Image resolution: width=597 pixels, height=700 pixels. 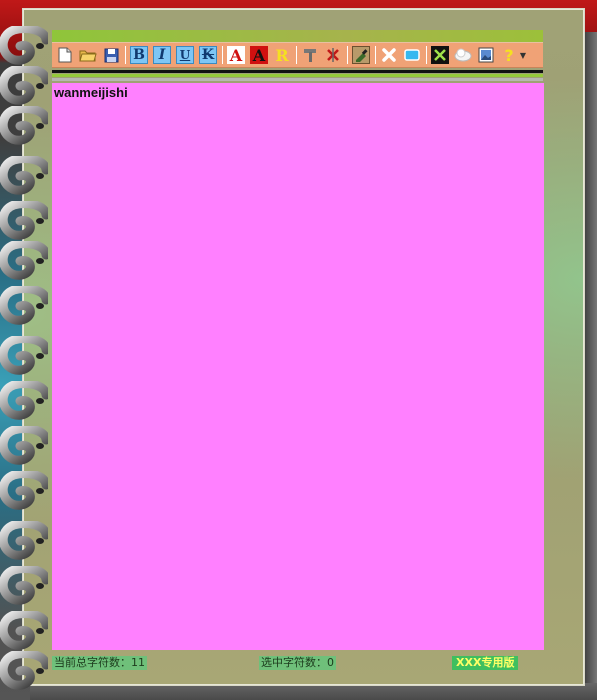 What do you see at coordinates (389, 55) in the screenshot?
I see `close-icon` at bounding box center [389, 55].